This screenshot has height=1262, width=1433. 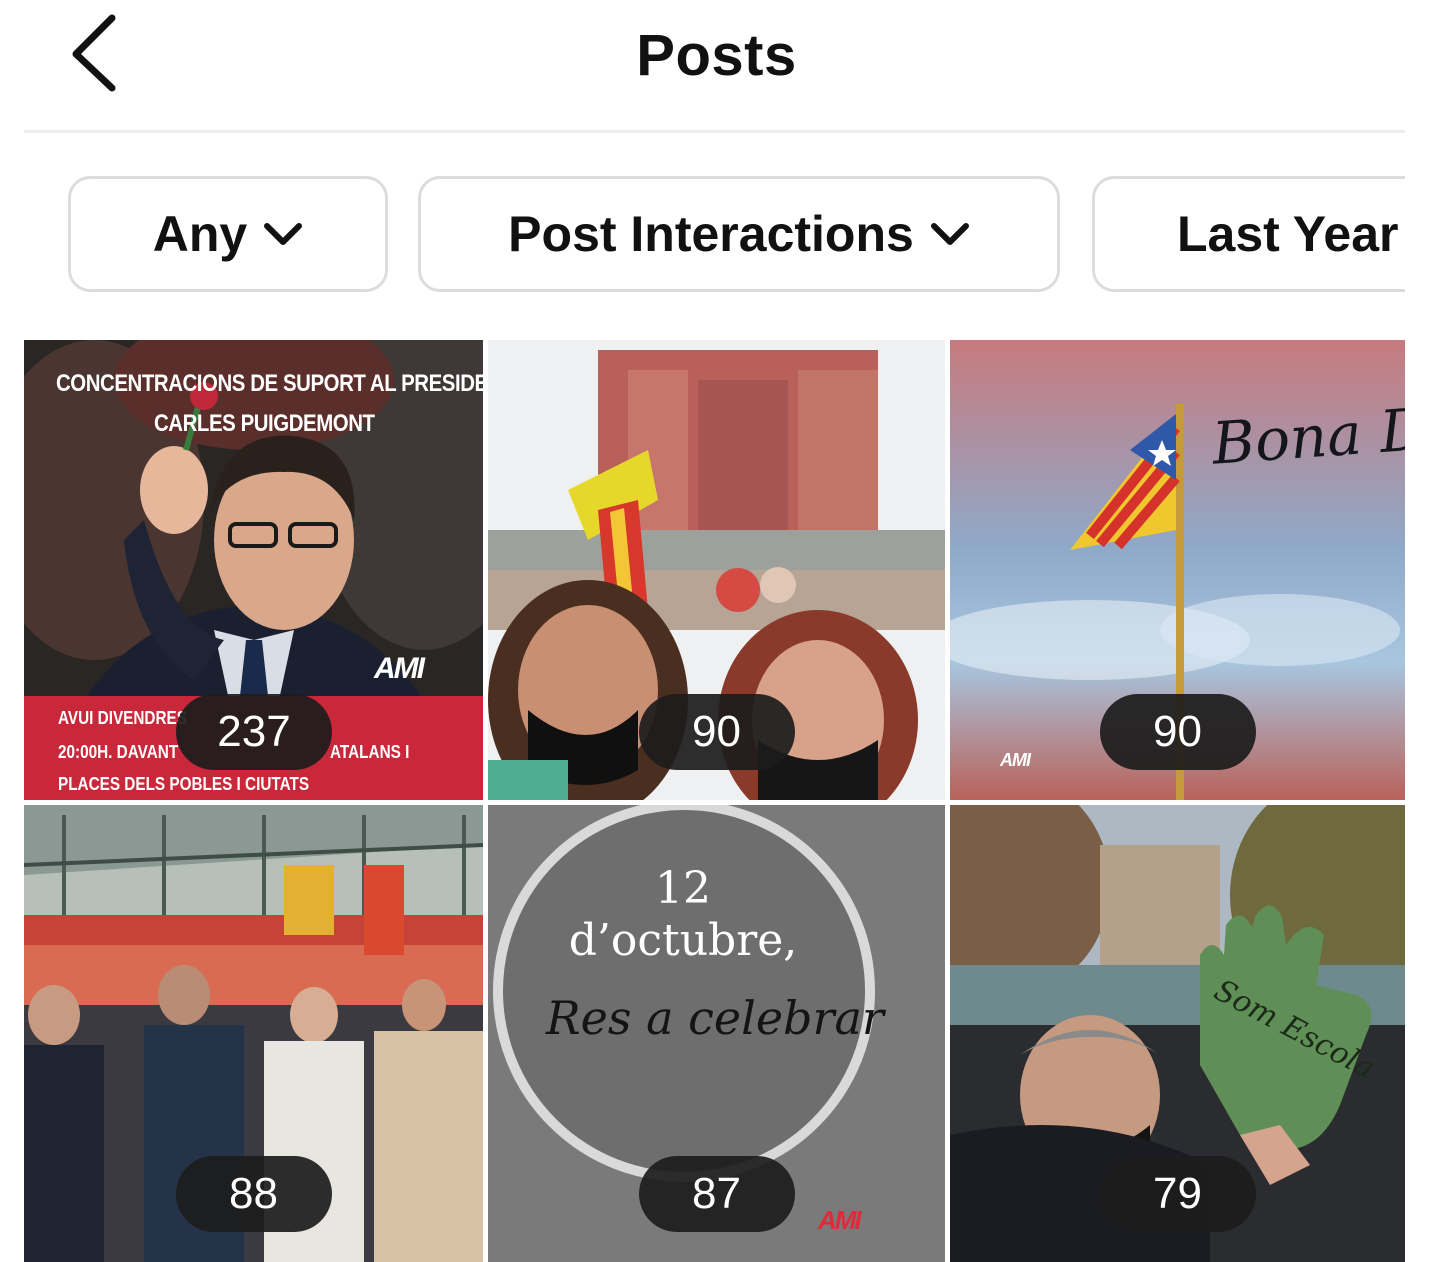 What do you see at coordinates (716, 1194) in the screenshot?
I see `interaction-count-badge: 87` at bounding box center [716, 1194].